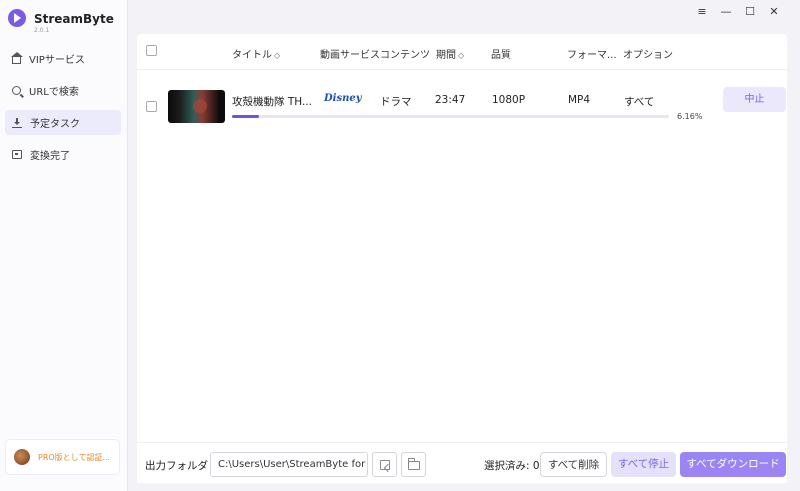  What do you see at coordinates (289, 464) in the screenshot?
I see `output-path-field: C:\Users\User\StreamByte for` at bounding box center [289, 464].